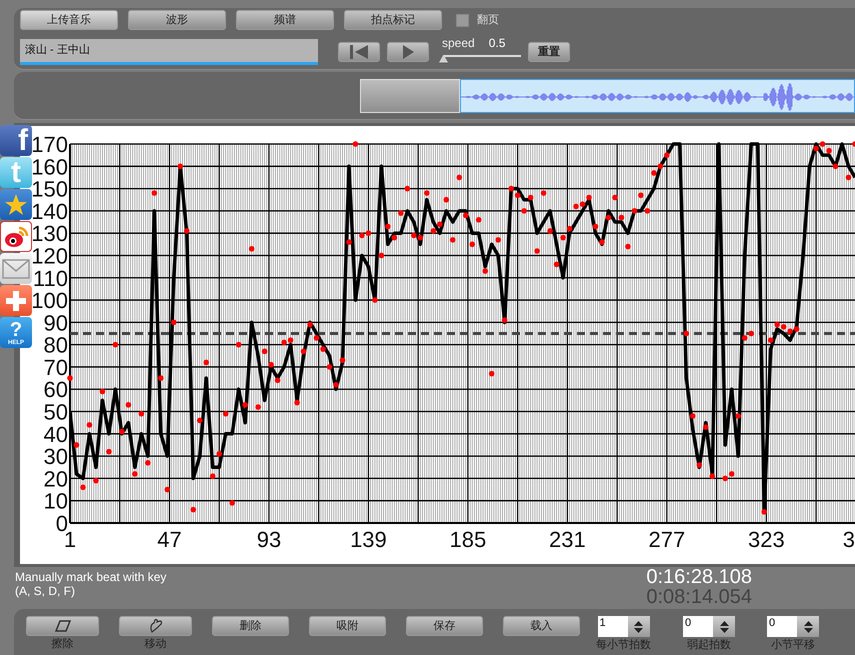  I want to click on page-turn-checkbox, so click(462, 20).